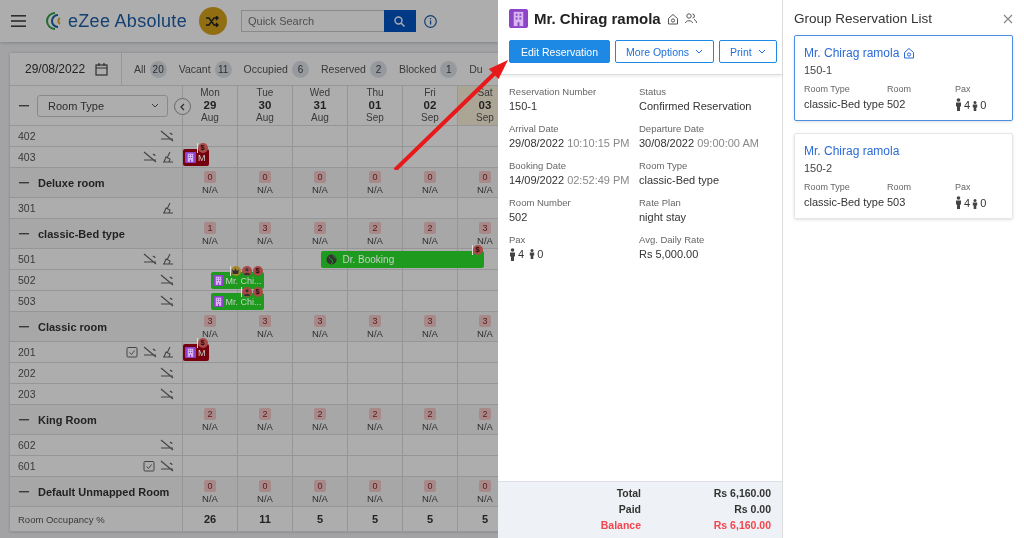  I want to click on meta-label: Room Type, so click(827, 187).